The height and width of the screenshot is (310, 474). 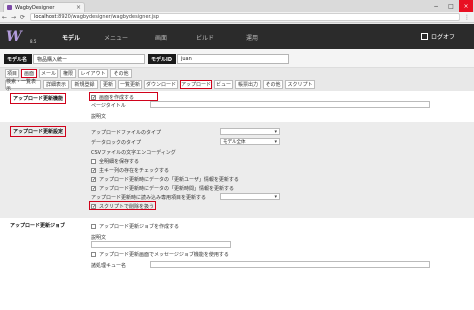 I want to click on create-job-checkbox, so click(x=93, y=226).